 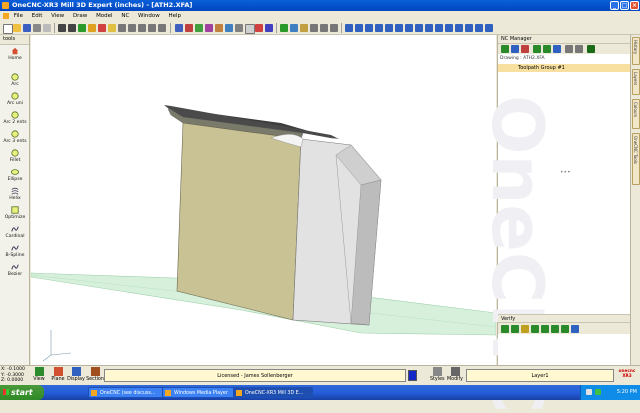 What do you see at coordinates (15, 54) in the screenshot?
I see `tool-home: Home` at bounding box center [15, 54].